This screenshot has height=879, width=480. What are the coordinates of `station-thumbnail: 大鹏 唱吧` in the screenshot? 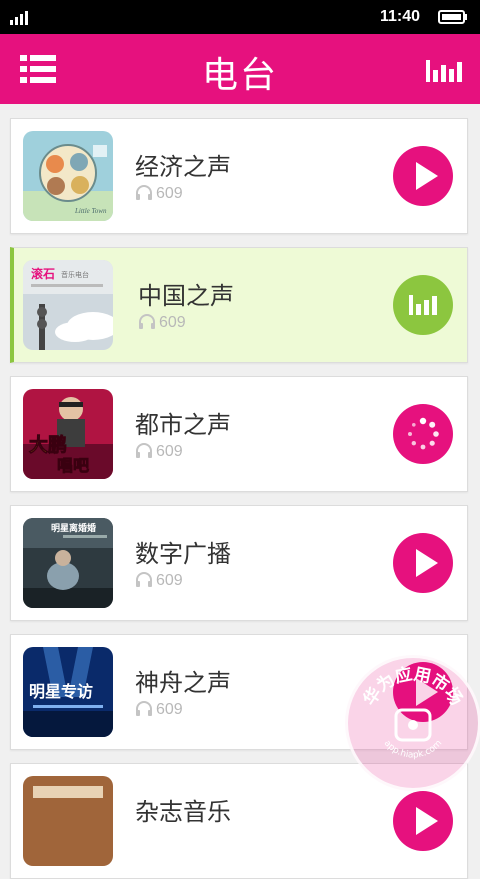 It's located at (68, 434).